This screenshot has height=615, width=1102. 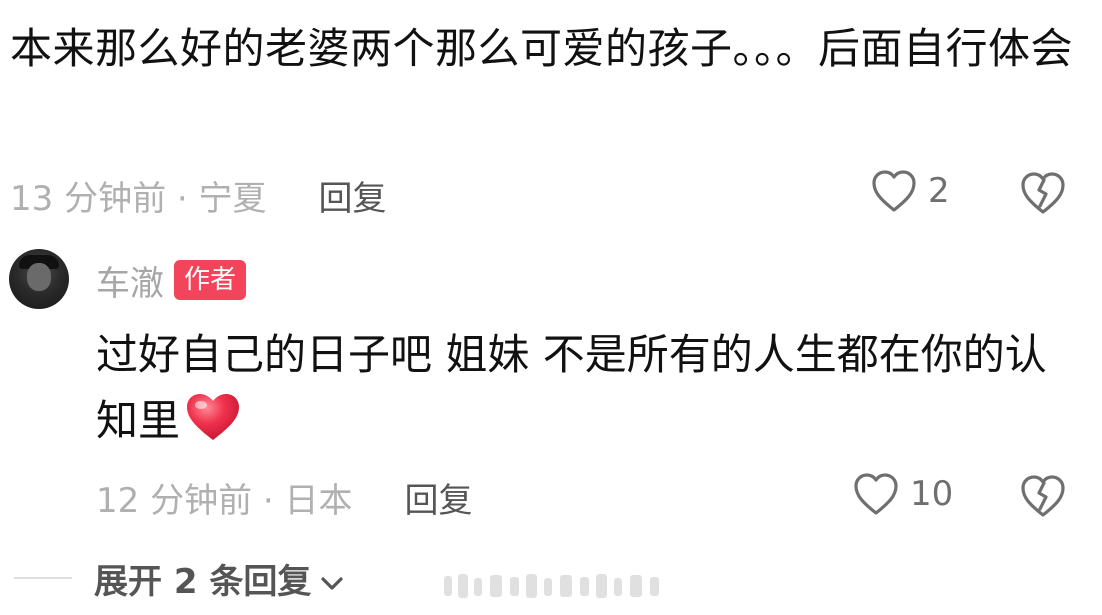 I want to click on reply-like-count: 10, so click(x=932, y=494).